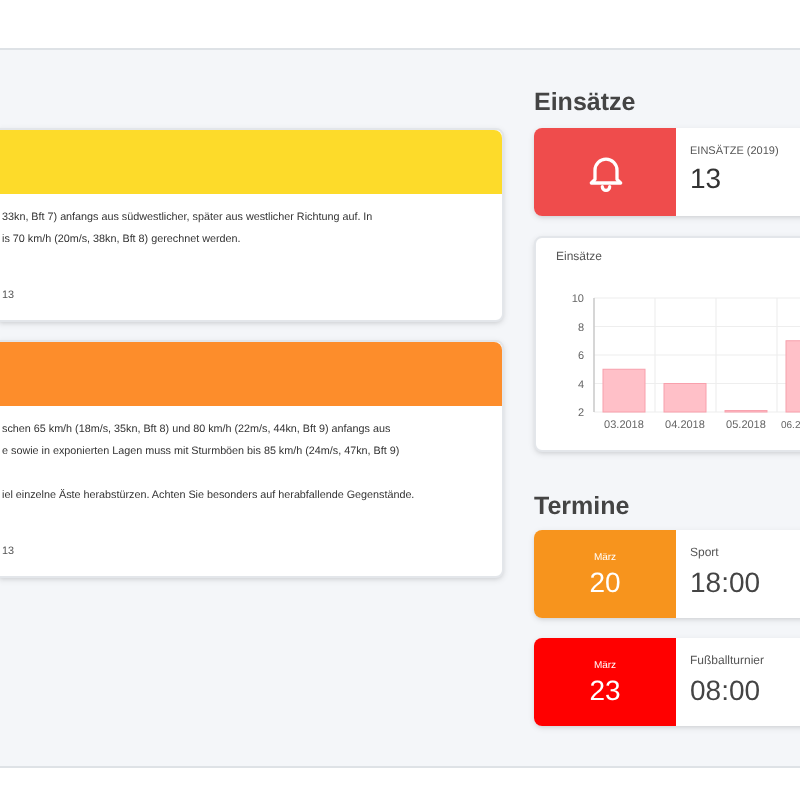  Describe the element at coordinates (586, 102) in the screenshot. I see `section-heading: Einsätze` at that location.